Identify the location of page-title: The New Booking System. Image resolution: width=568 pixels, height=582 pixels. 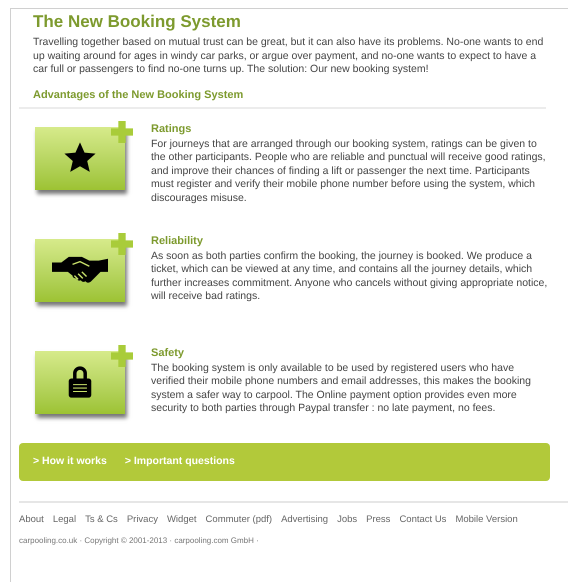
(137, 22).